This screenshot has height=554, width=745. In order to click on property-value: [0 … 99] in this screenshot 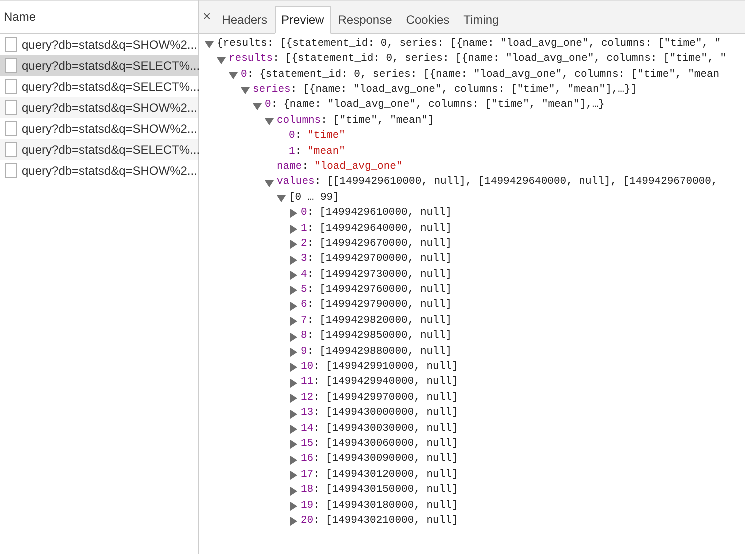, I will do `click(314, 198)`.